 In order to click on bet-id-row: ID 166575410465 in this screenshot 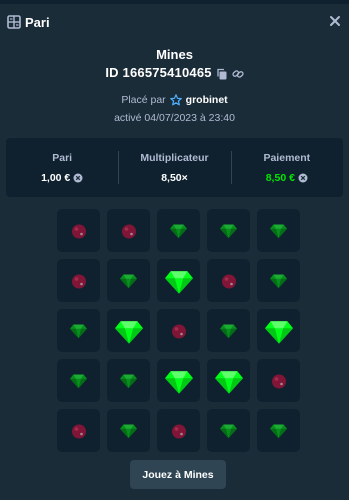, I will do `click(174, 72)`.